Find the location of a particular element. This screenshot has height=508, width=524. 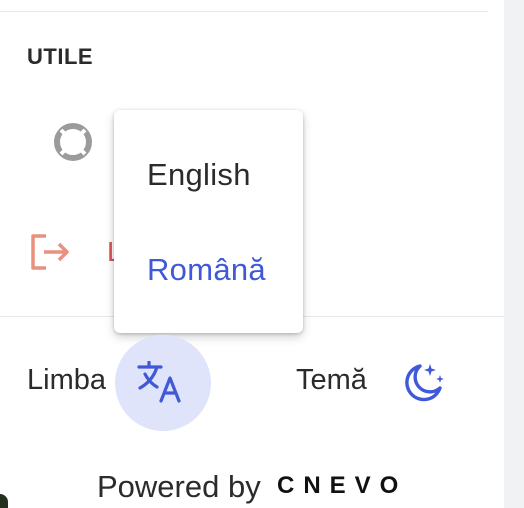

divider is located at coordinates (244, 11).